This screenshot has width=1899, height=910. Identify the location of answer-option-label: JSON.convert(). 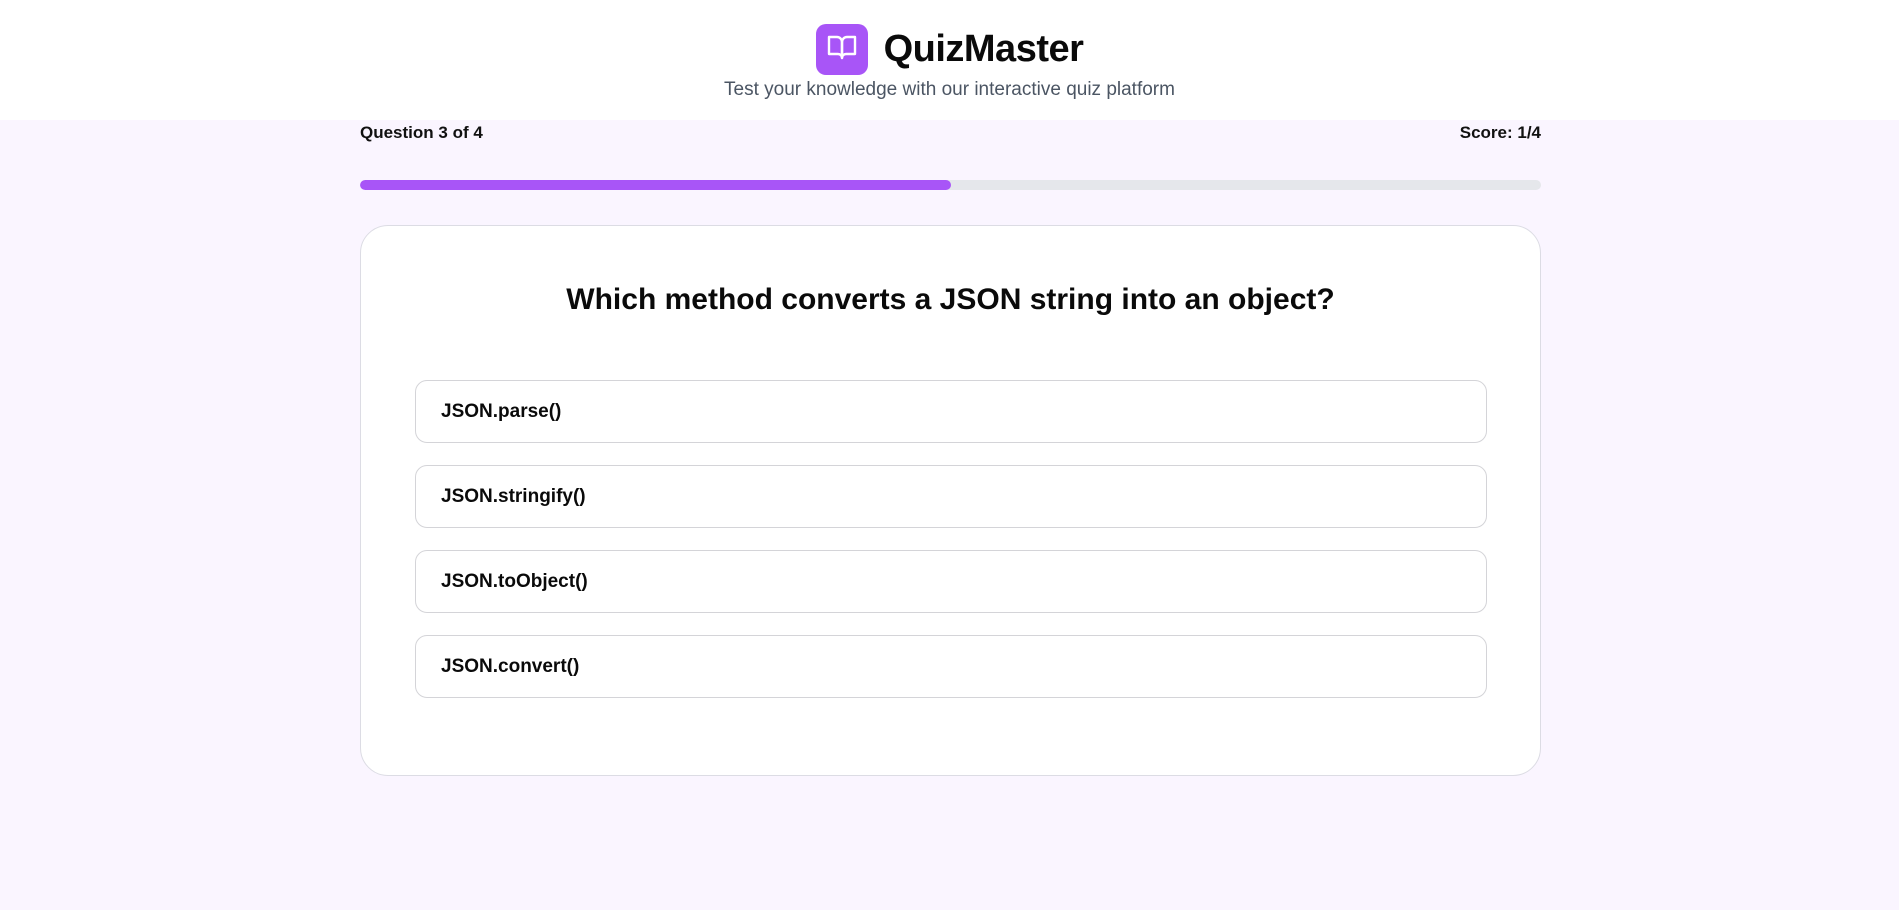
(510, 666).